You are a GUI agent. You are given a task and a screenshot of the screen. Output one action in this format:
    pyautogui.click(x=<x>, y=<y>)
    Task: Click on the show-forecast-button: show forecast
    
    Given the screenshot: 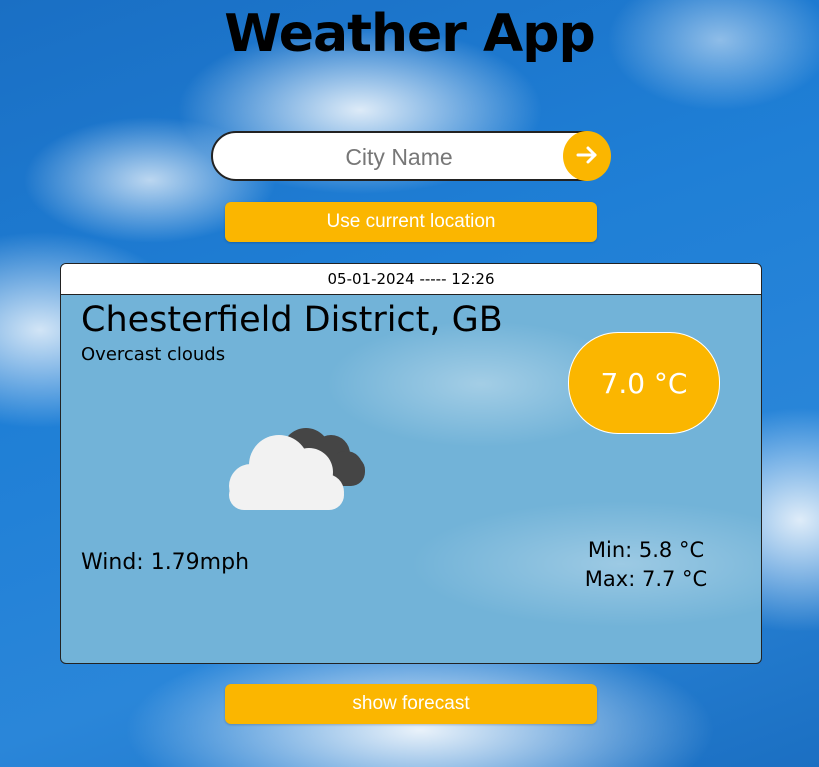 What is the action you would take?
    pyautogui.click(x=411, y=704)
    